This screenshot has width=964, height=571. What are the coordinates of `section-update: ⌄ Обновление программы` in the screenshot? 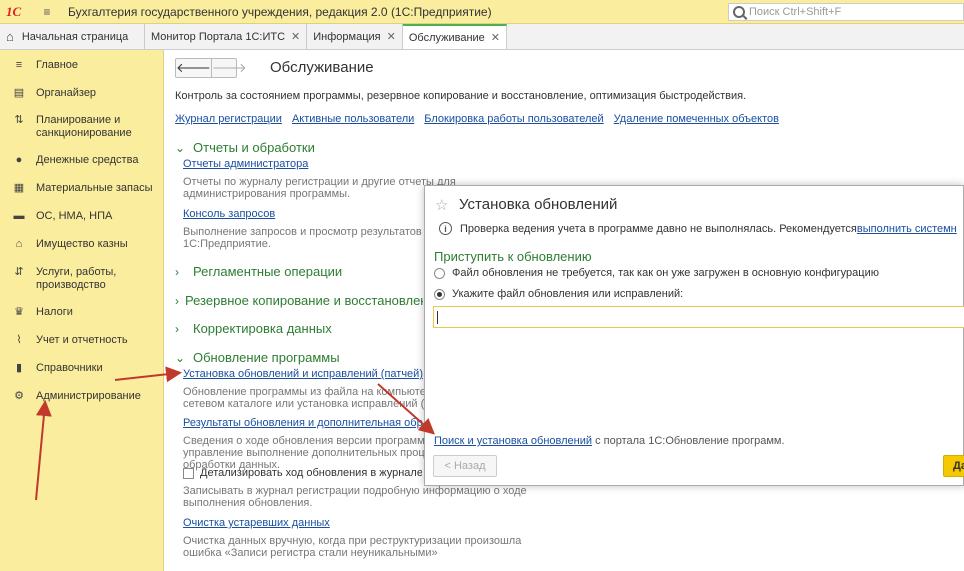 It's located at (257, 357).